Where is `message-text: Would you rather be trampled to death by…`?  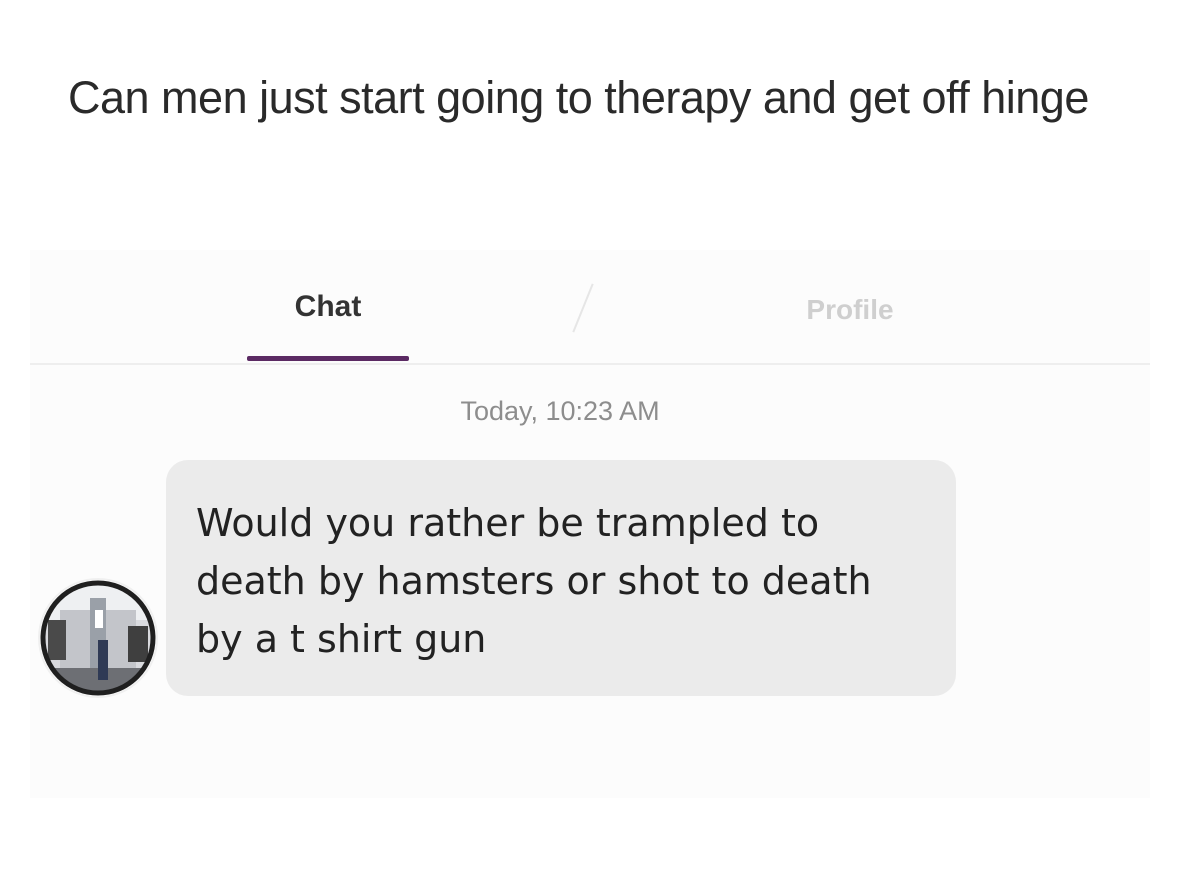 message-text: Would you rather be trampled to death by… is located at coordinates (534, 581).